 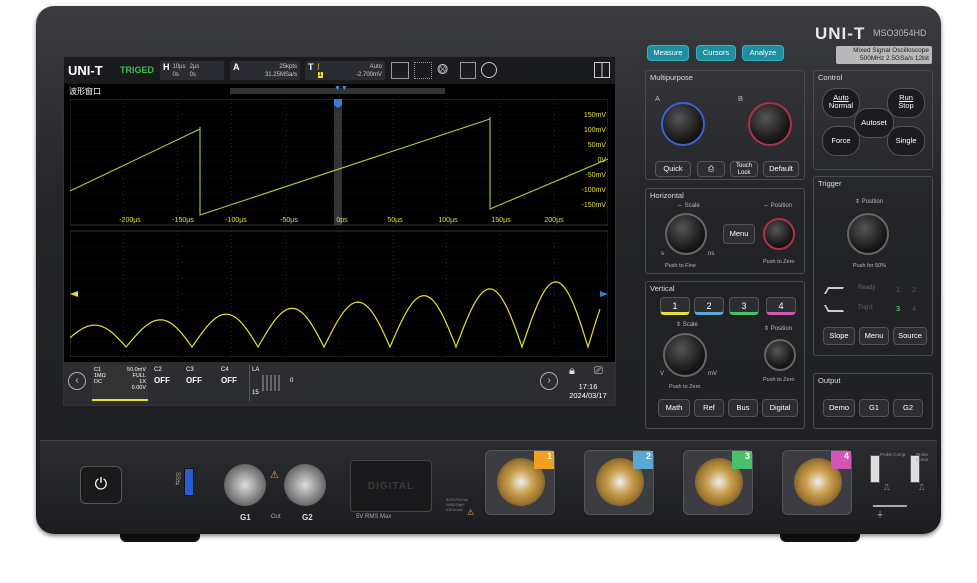 What do you see at coordinates (177, 479) in the screenshot?
I see `usb-label: SS⇆` at bounding box center [177, 479].